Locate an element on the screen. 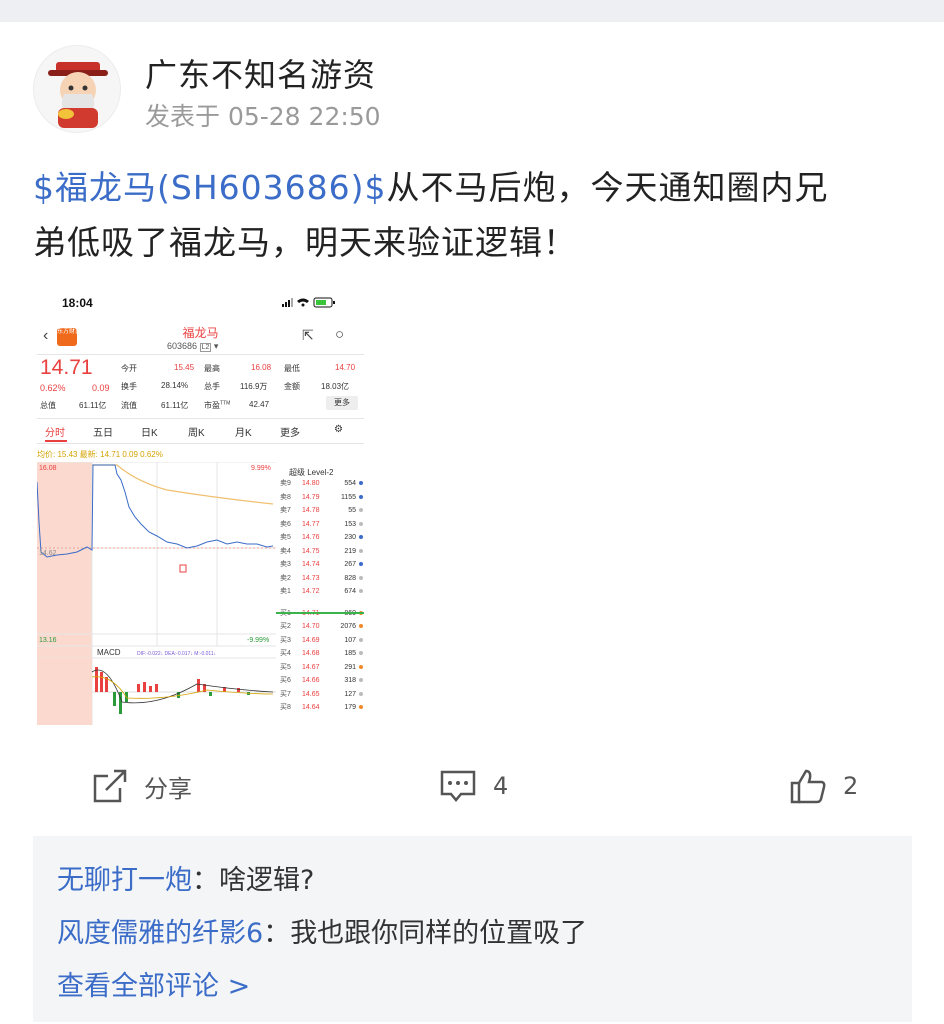  pe-label: 市盈TTM is located at coordinates (217, 405).